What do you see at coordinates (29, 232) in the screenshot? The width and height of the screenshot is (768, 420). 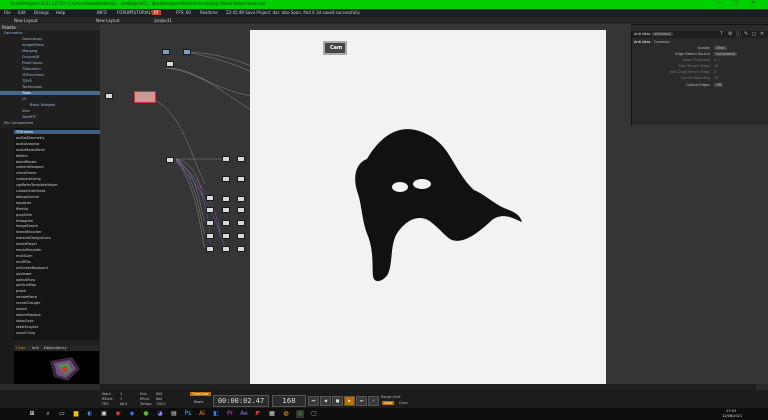 I see `component-list-item: kinectRecorder` at bounding box center [29, 232].